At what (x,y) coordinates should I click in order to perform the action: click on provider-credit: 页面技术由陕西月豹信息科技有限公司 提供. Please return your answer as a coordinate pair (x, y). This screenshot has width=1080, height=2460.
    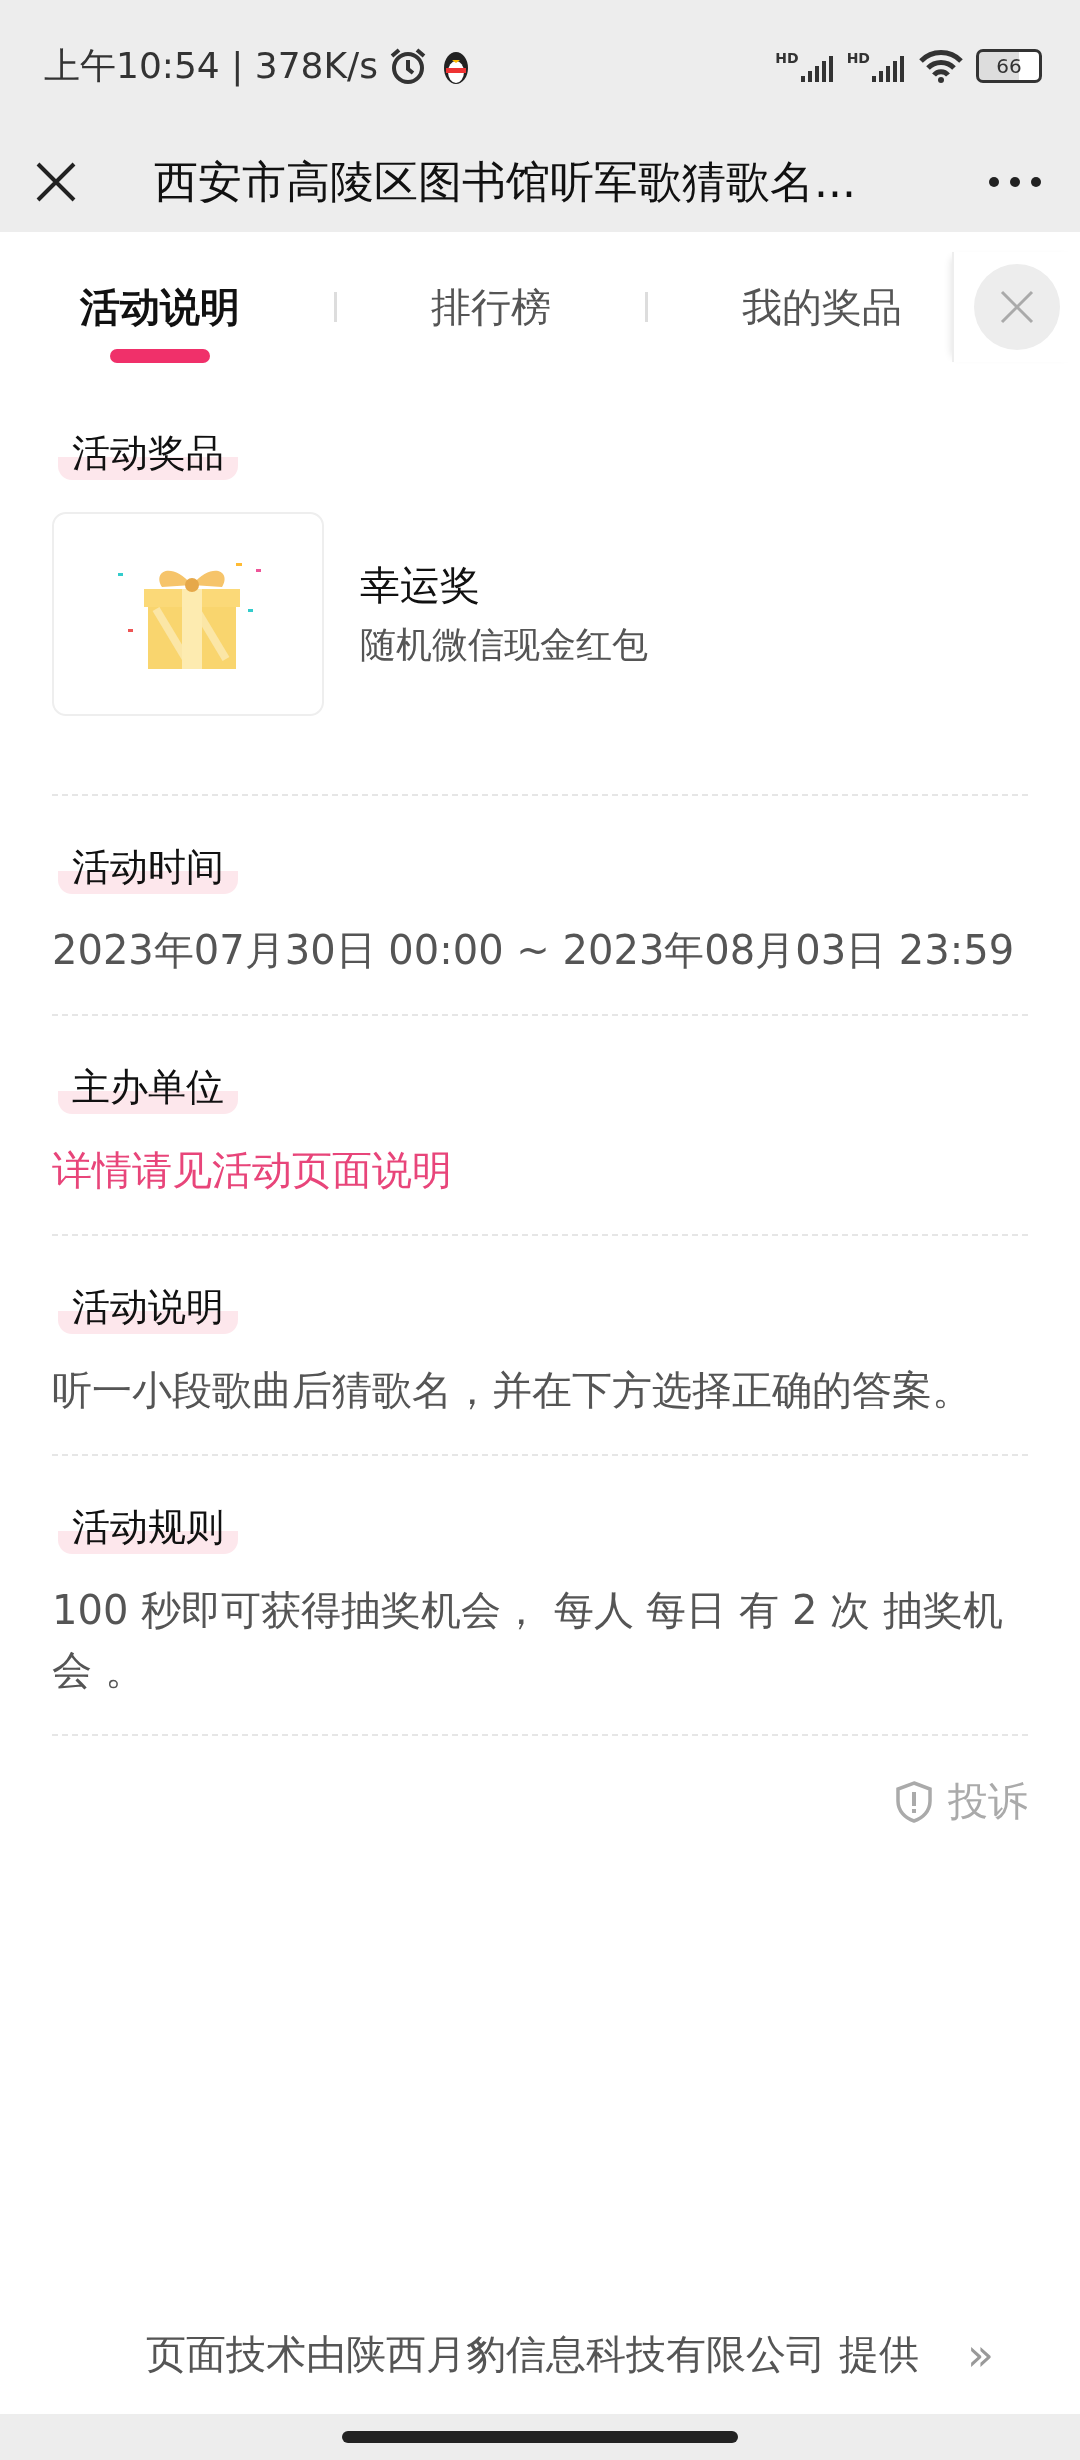
    Looking at the image, I should click on (532, 2354).